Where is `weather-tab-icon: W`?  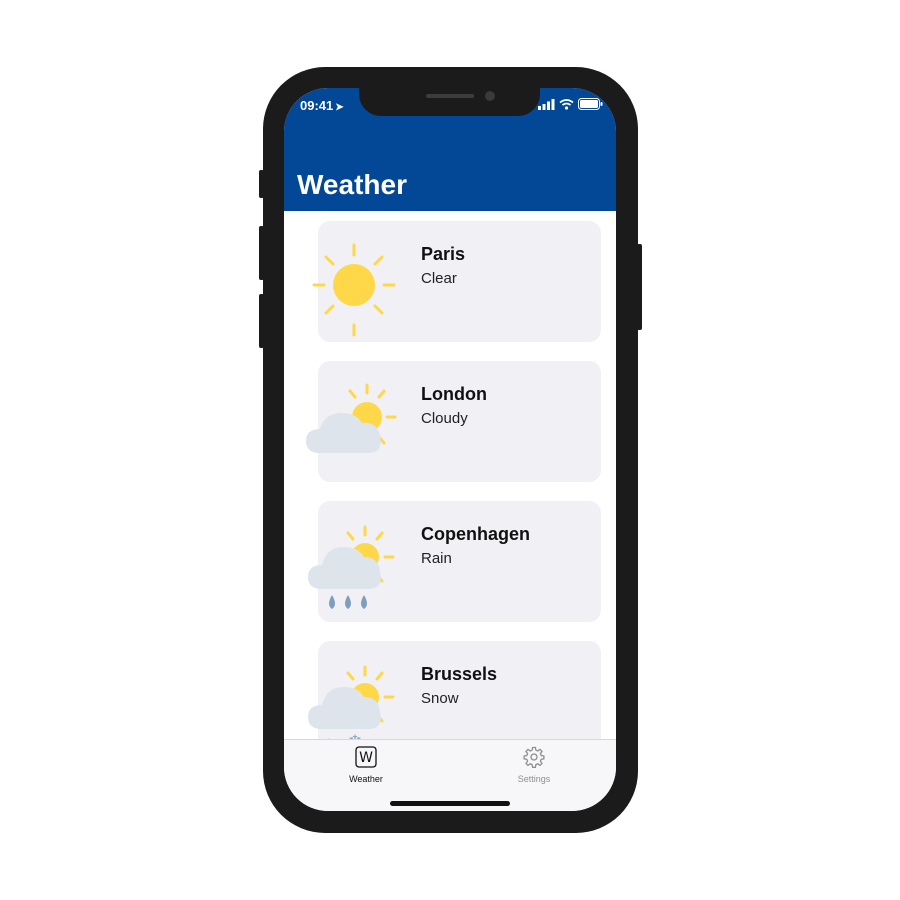 weather-tab-icon: W is located at coordinates (366, 757).